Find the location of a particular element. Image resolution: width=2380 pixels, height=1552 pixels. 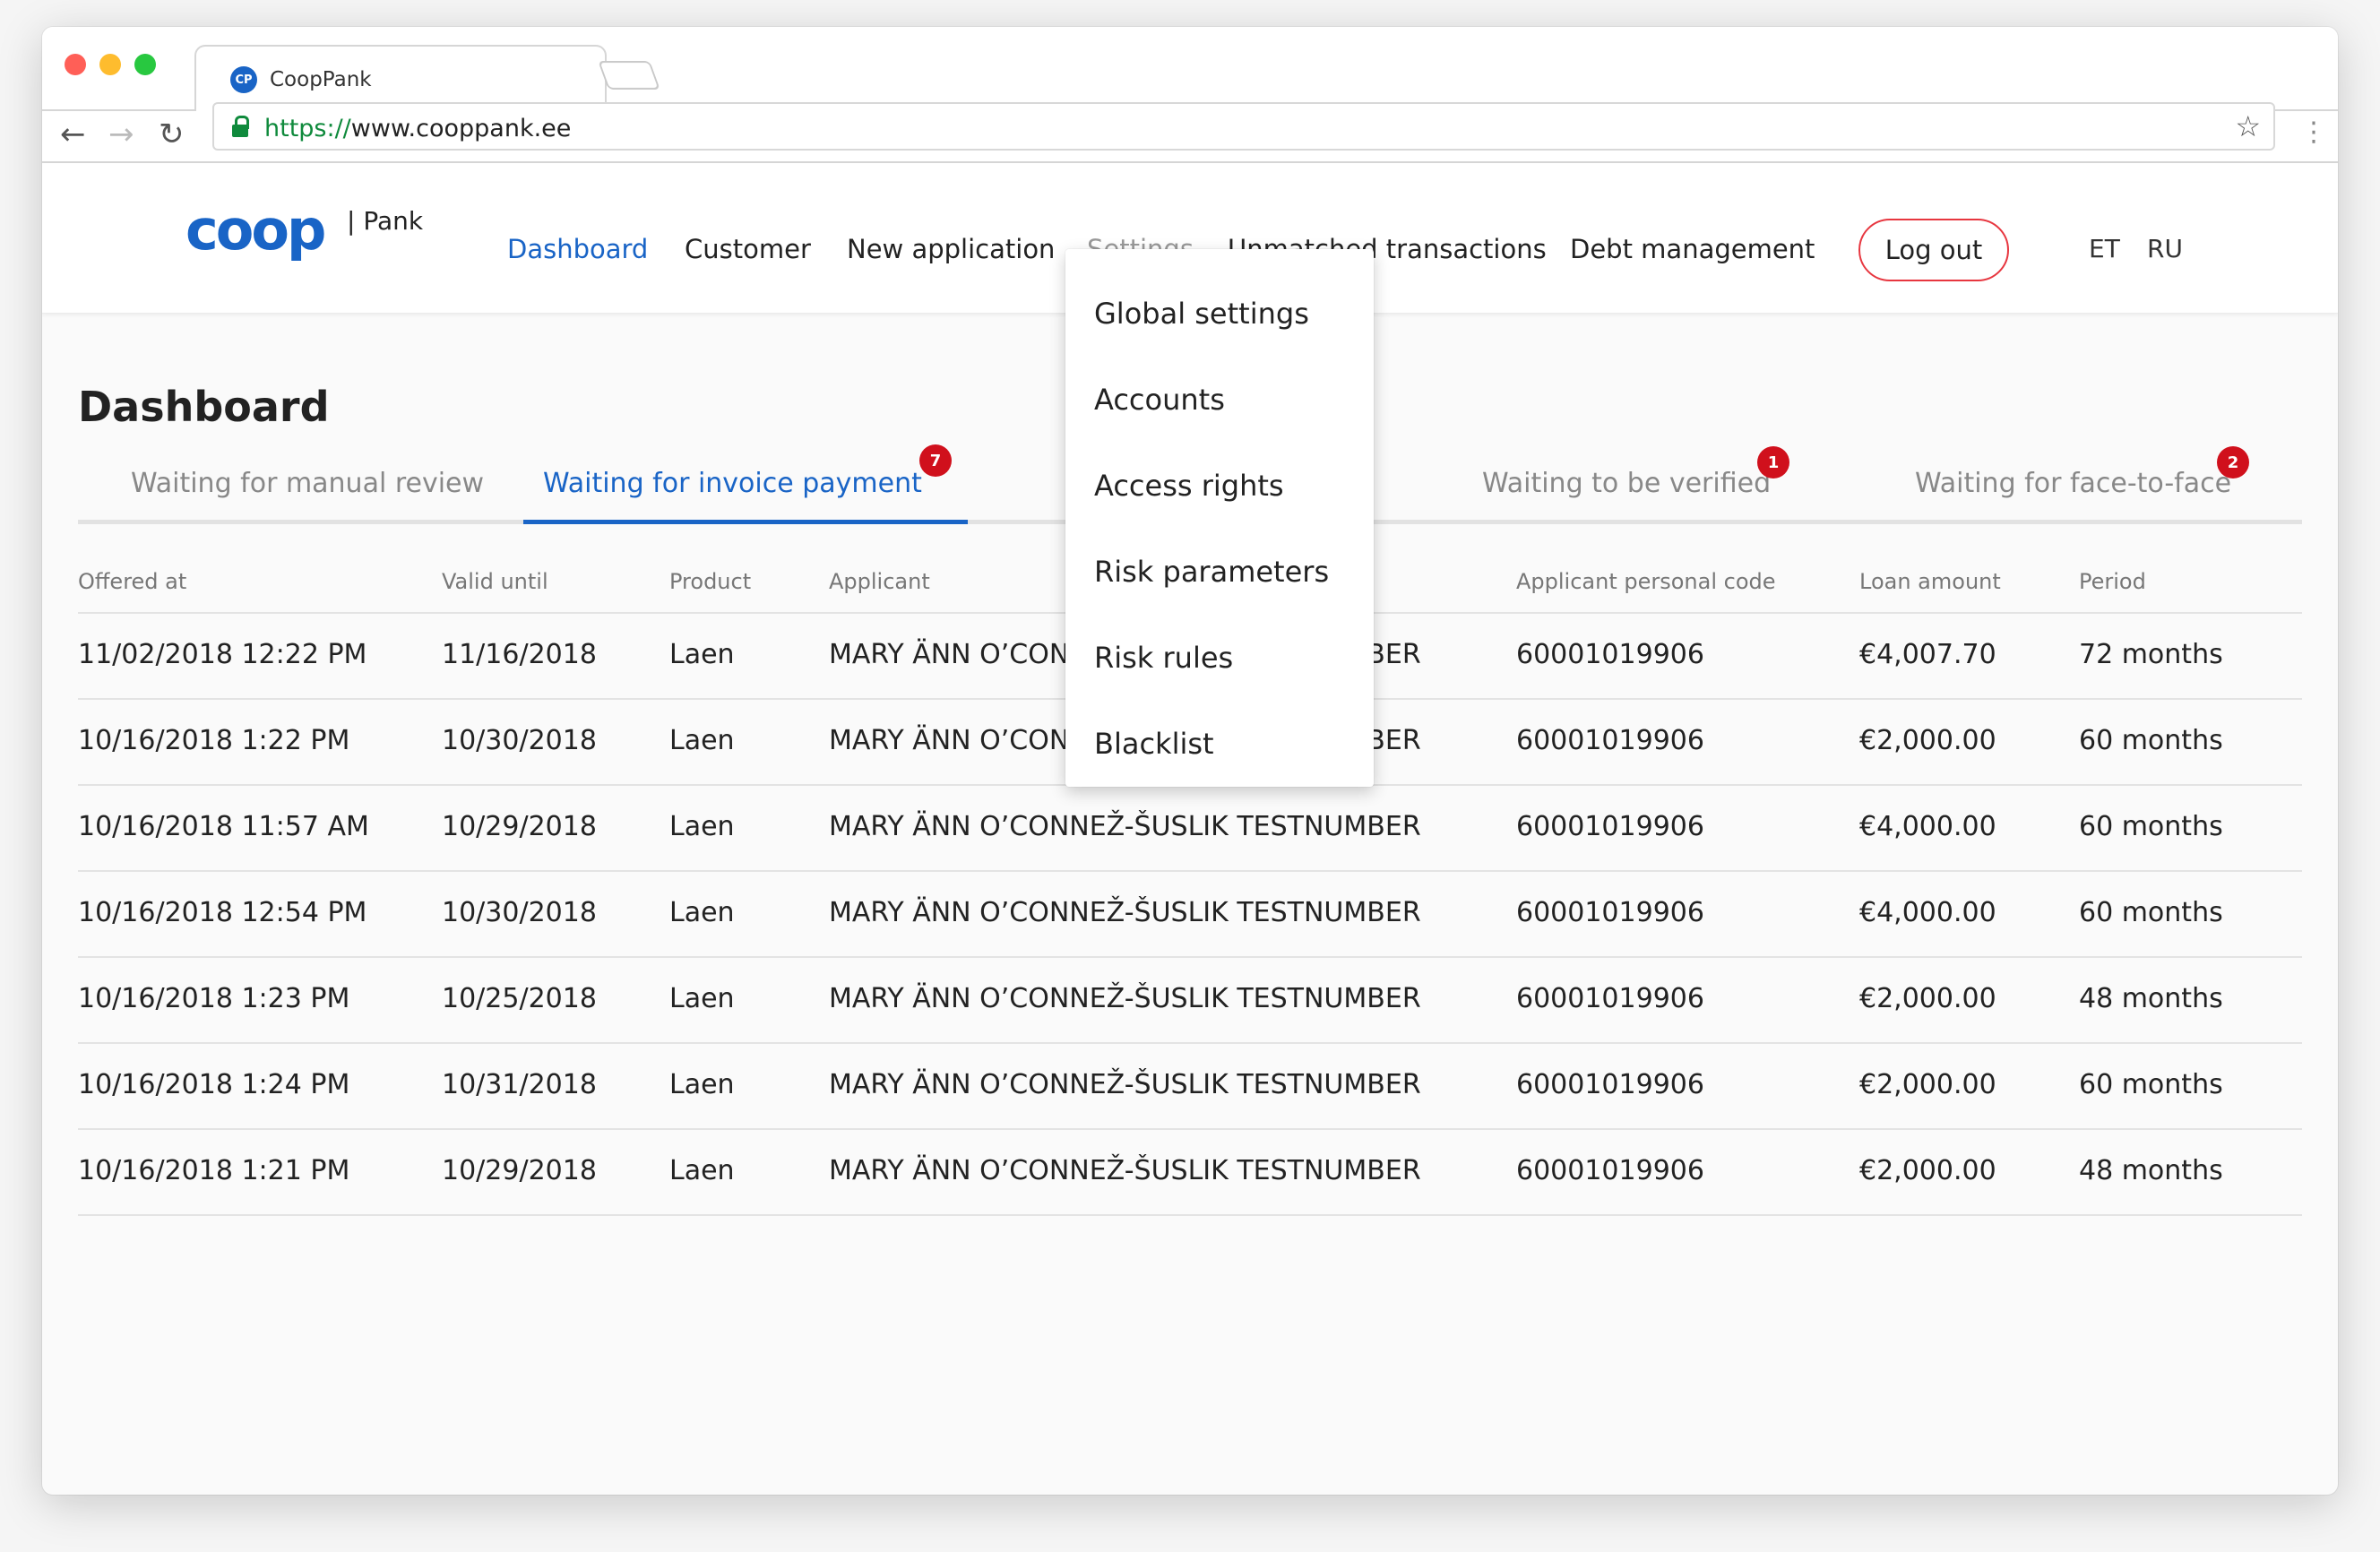

tab-face-to-face: Waiting for face-to-face is located at coordinates (2073, 484).